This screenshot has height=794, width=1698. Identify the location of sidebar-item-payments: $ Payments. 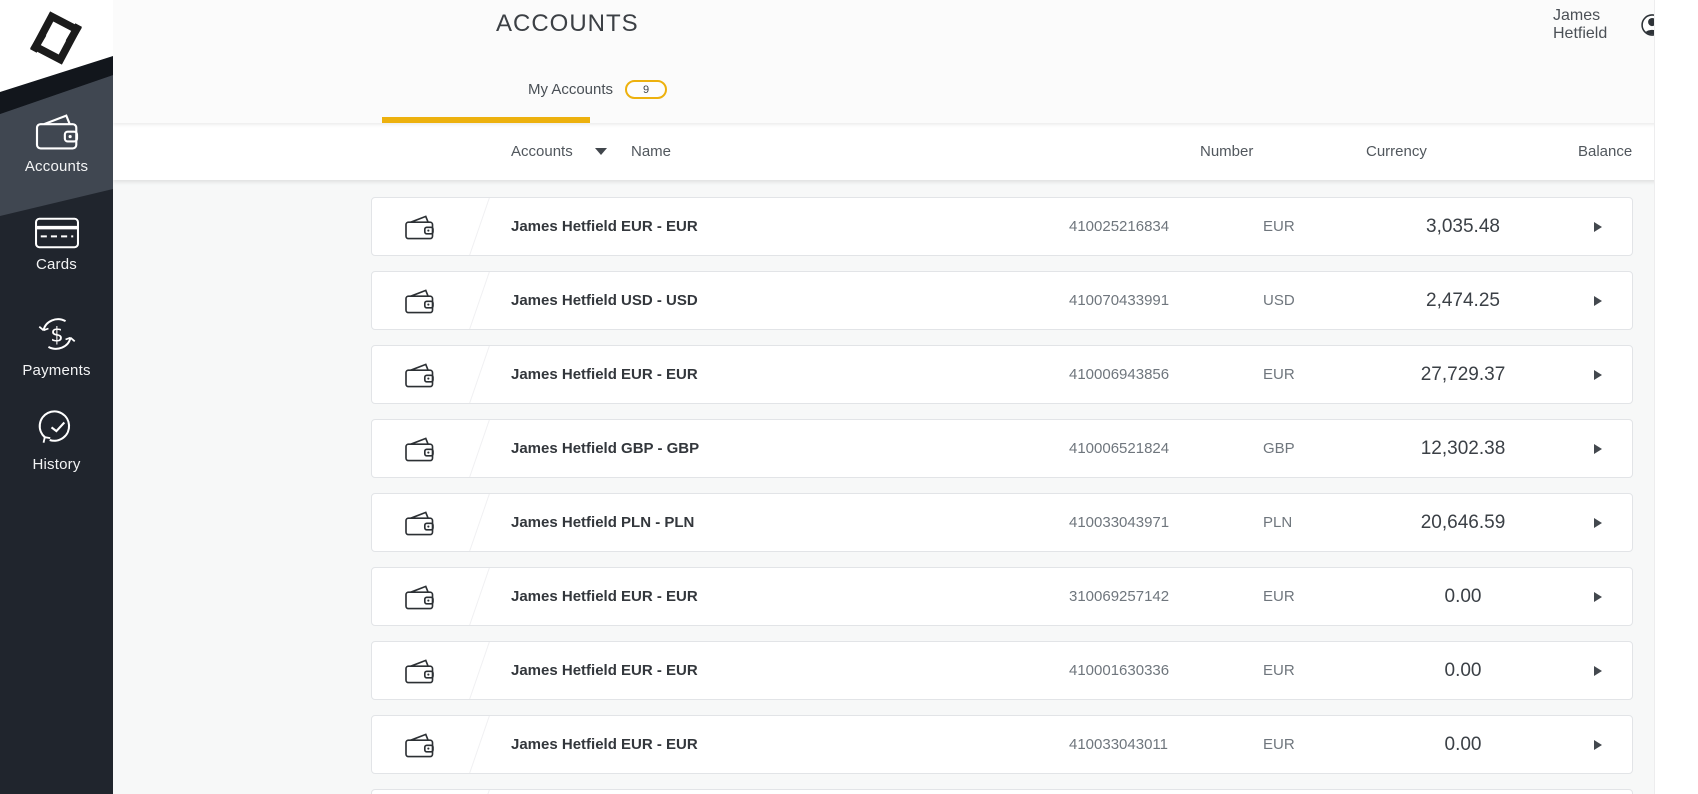
(56, 346).